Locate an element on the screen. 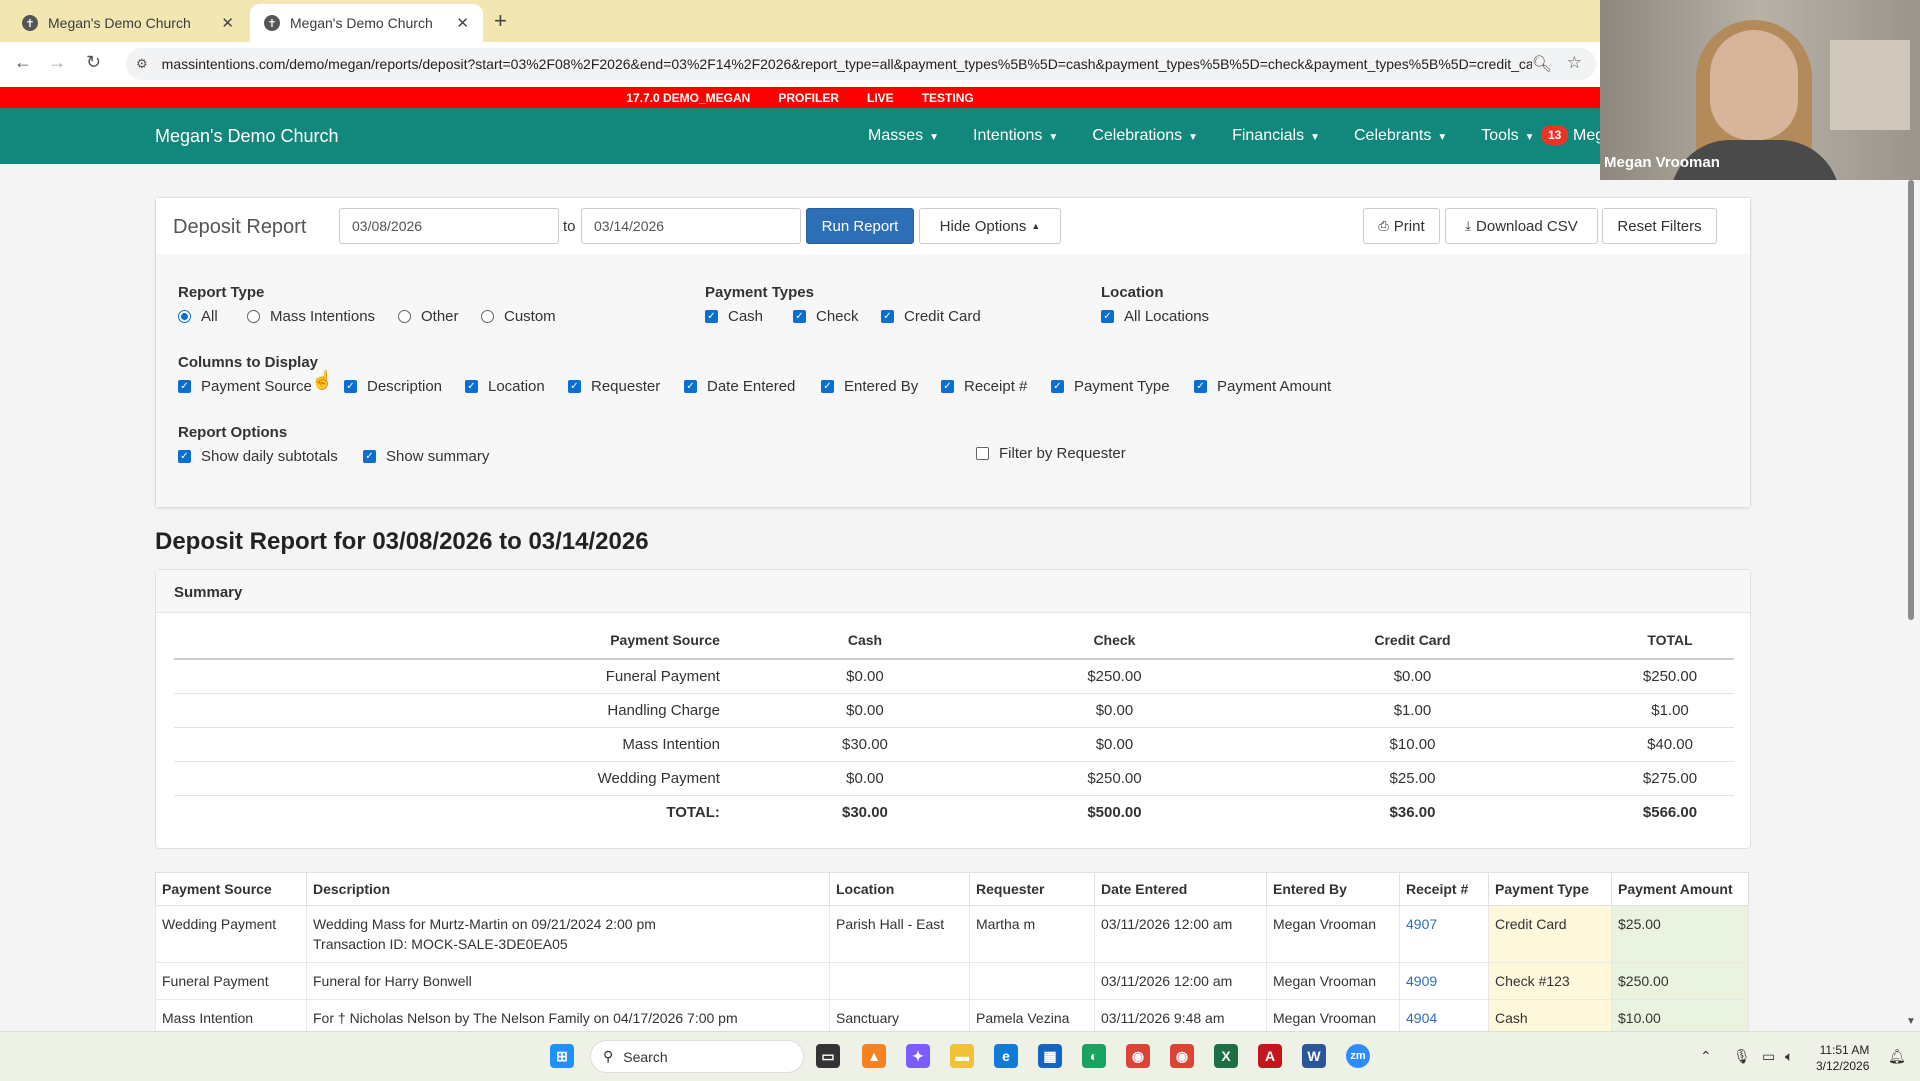 The image size is (1920, 1081). receipt-link: 4909 is located at coordinates (1421, 981).